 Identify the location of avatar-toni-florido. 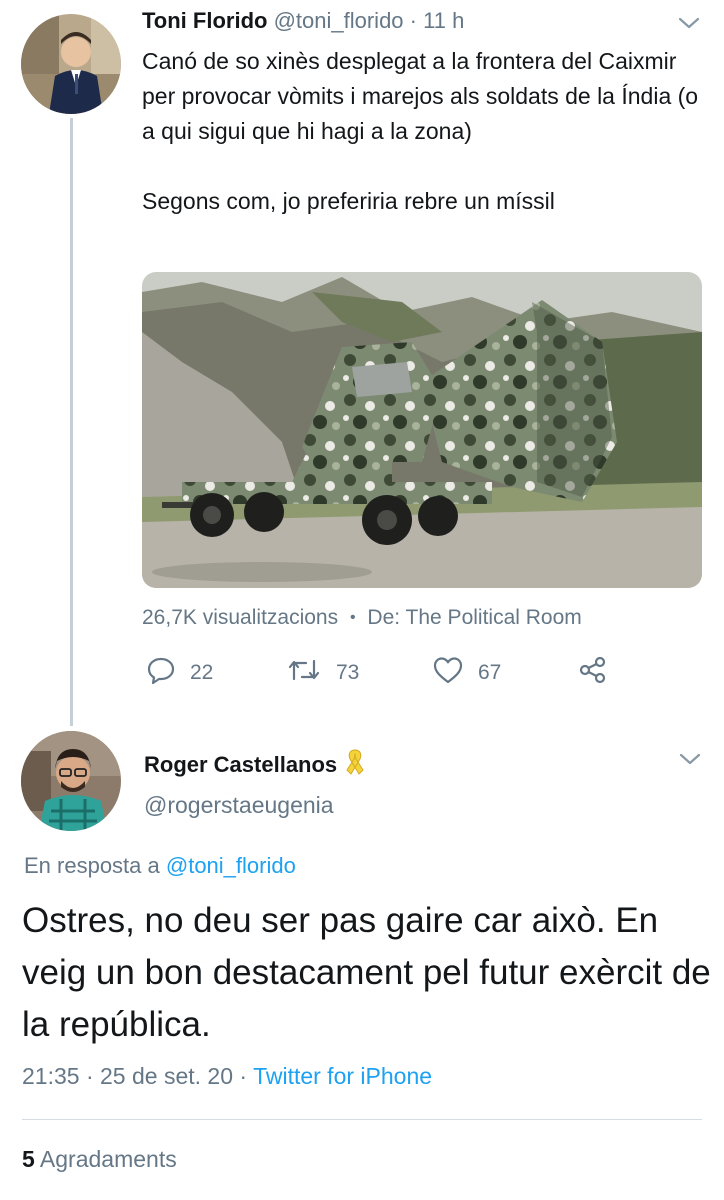
(71, 64).